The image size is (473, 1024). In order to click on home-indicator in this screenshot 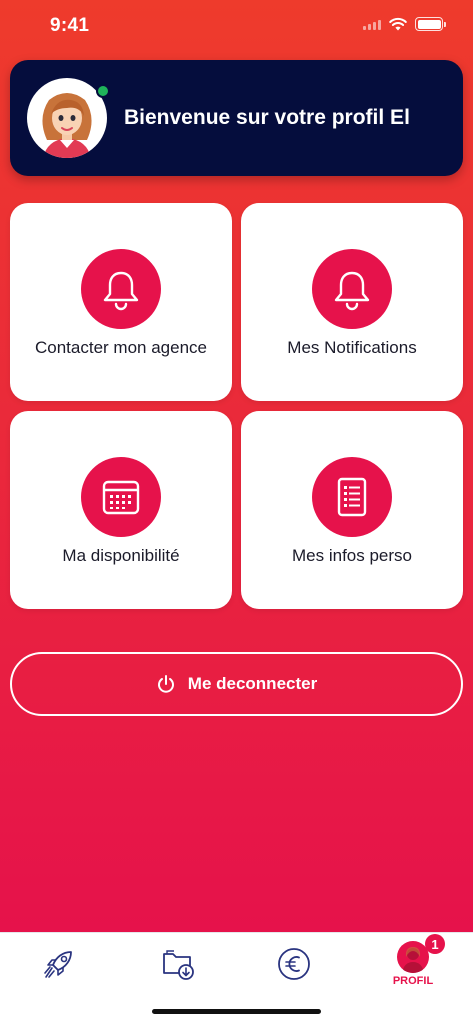, I will do `click(236, 1011)`.